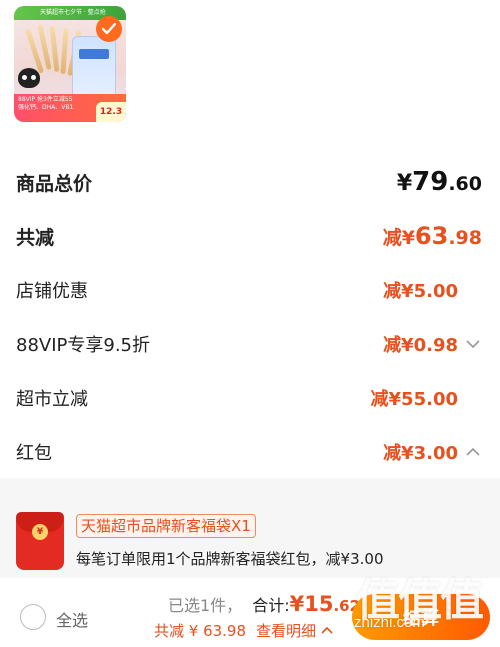 This screenshot has width=500, height=647. Describe the element at coordinates (439, 182) in the screenshot. I see `total-price-value: ¥ 79 .60` at that location.